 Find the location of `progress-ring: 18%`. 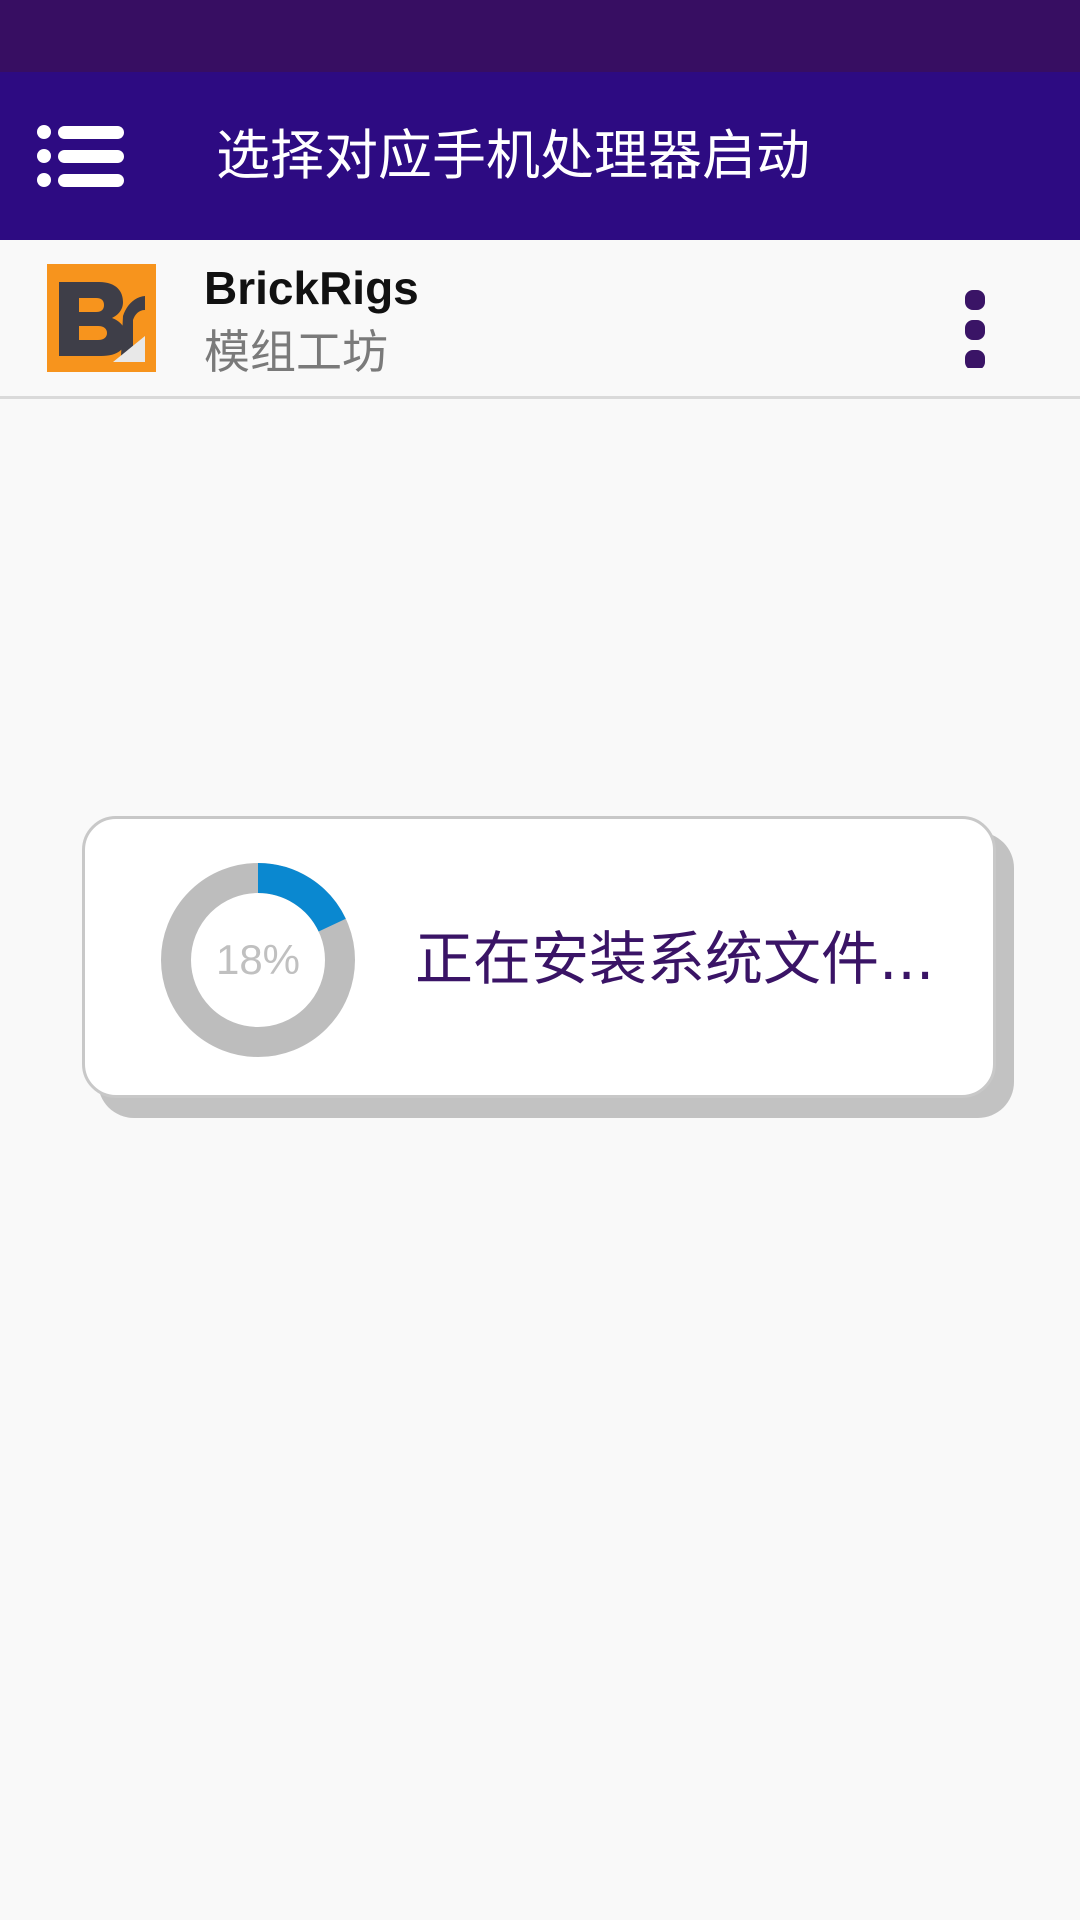

progress-ring: 18% is located at coordinates (258, 960).